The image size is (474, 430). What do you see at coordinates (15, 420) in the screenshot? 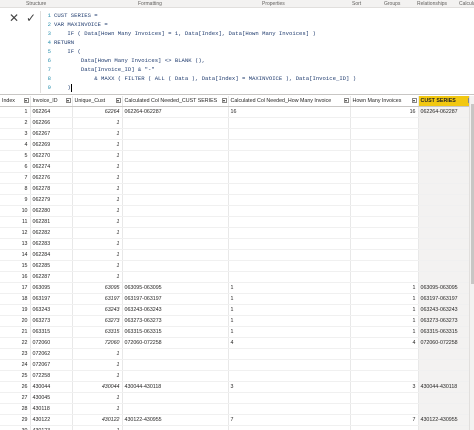
I see `cell-index: 29` at bounding box center [15, 420].